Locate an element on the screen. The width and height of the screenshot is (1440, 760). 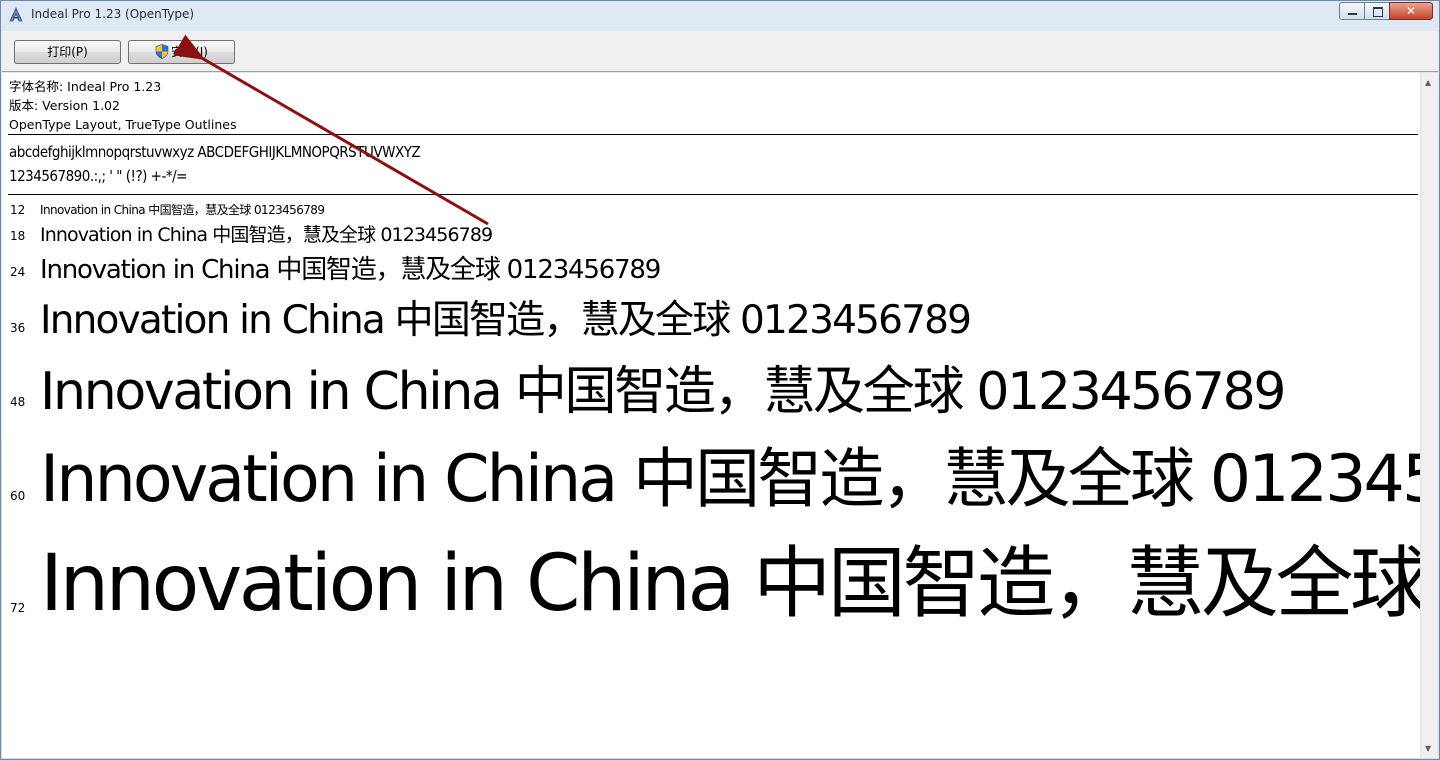
print-button: 打印(P) is located at coordinates (67, 52).